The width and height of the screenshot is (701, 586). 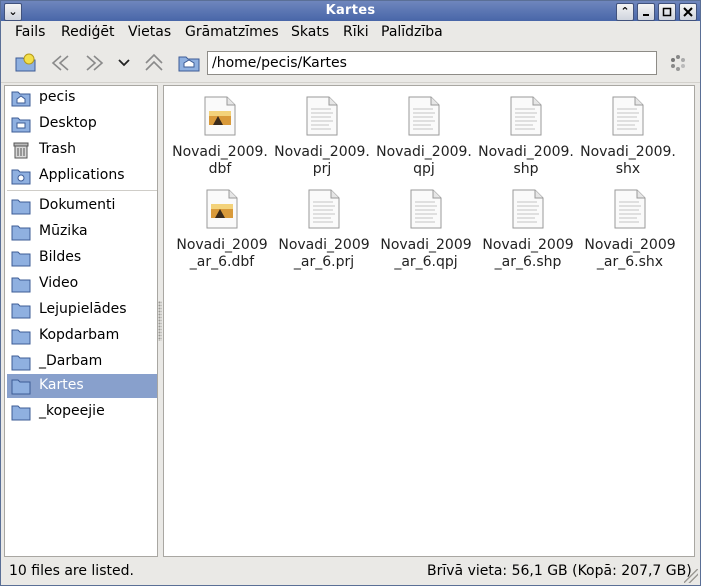 What do you see at coordinates (322, 160) in the screenshot?
I see `file-name: Novadi_2009. prj` at bounding box center [322, 160].